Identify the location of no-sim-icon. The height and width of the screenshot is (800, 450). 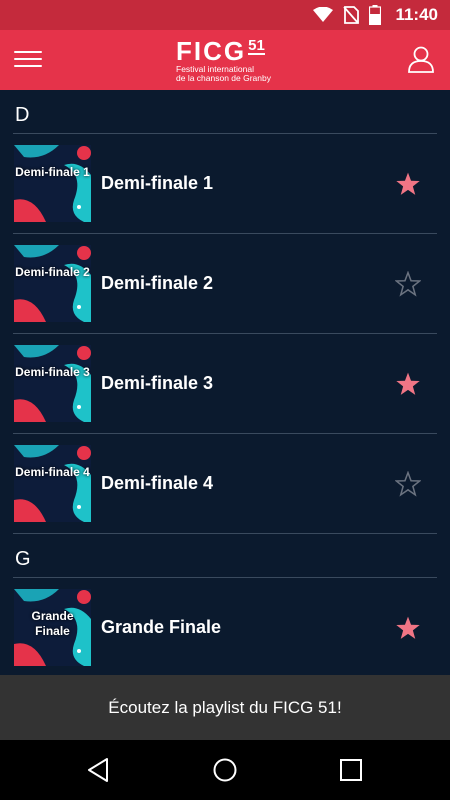
(351, 15).